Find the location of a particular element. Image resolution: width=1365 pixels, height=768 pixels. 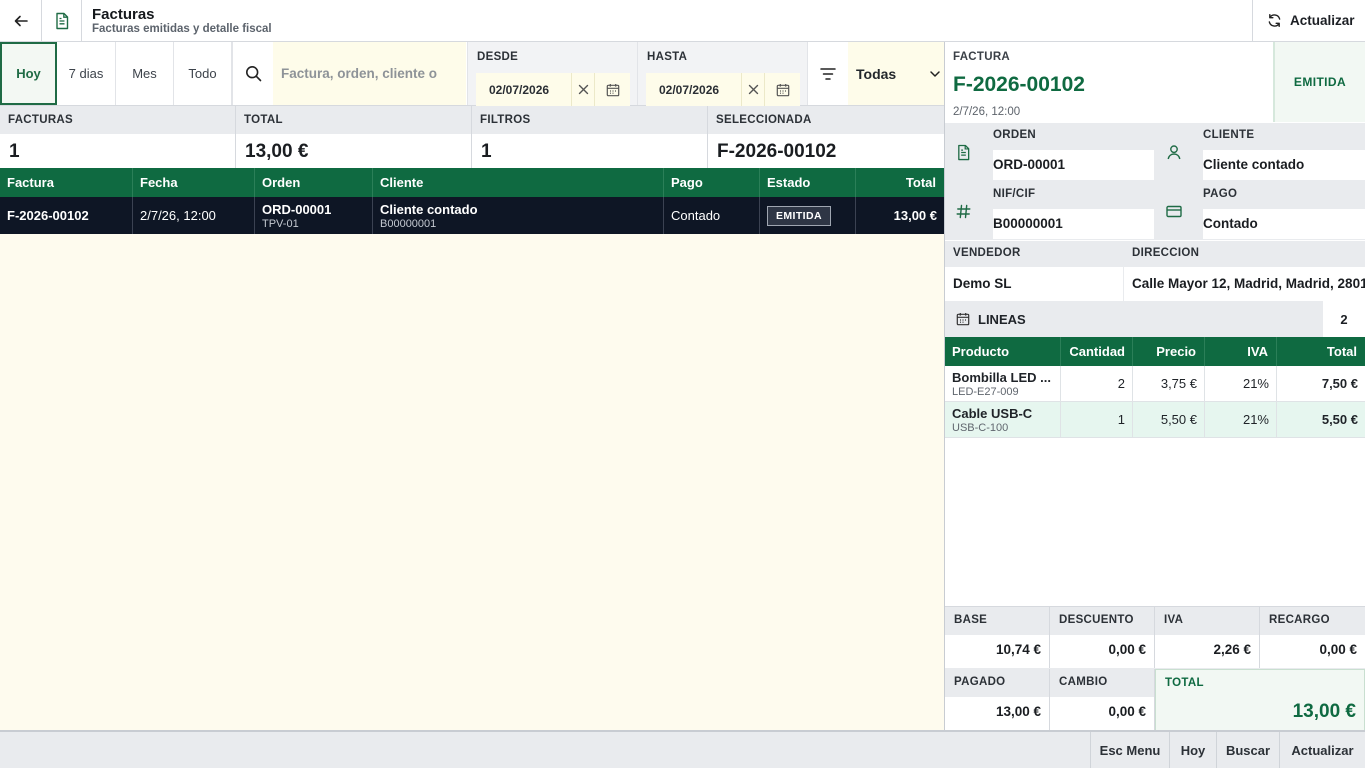

column-header-cliente: Cliente is located at coordinates (518, 182).